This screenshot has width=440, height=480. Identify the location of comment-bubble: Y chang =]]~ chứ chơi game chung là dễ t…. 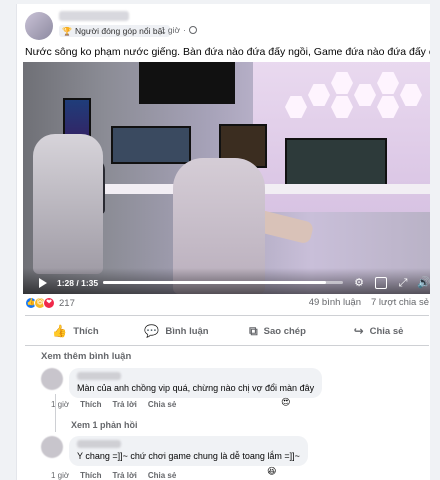
(188, 451).